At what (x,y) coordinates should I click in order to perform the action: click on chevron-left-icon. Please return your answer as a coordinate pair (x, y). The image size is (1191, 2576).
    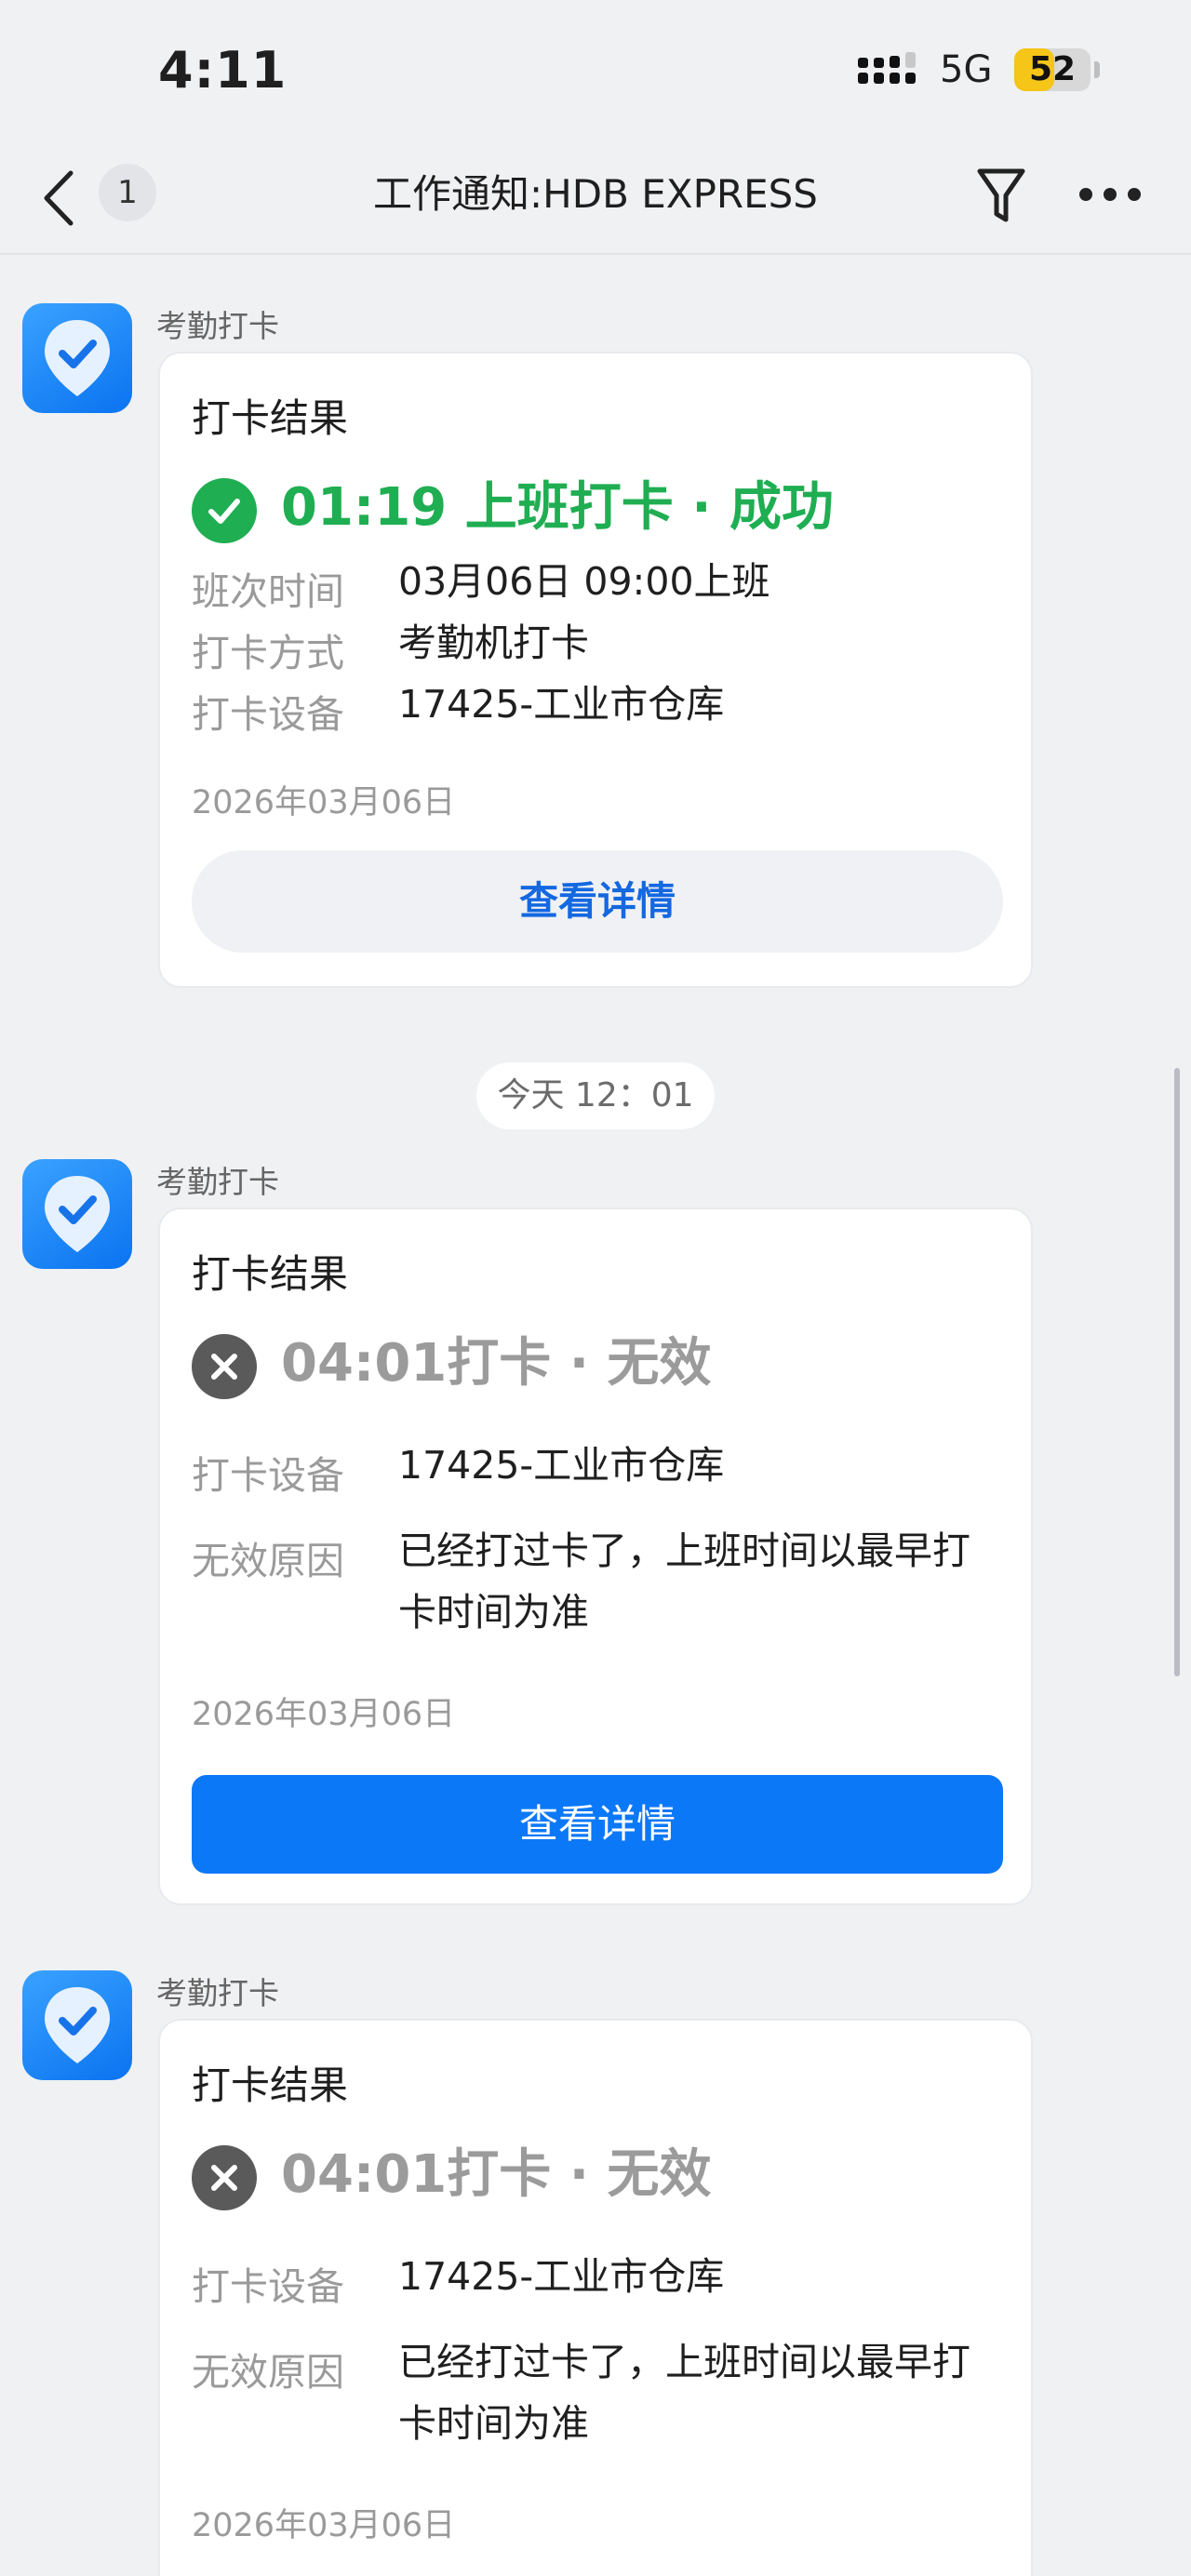
    Looking at the image, I should click on (60, 198).